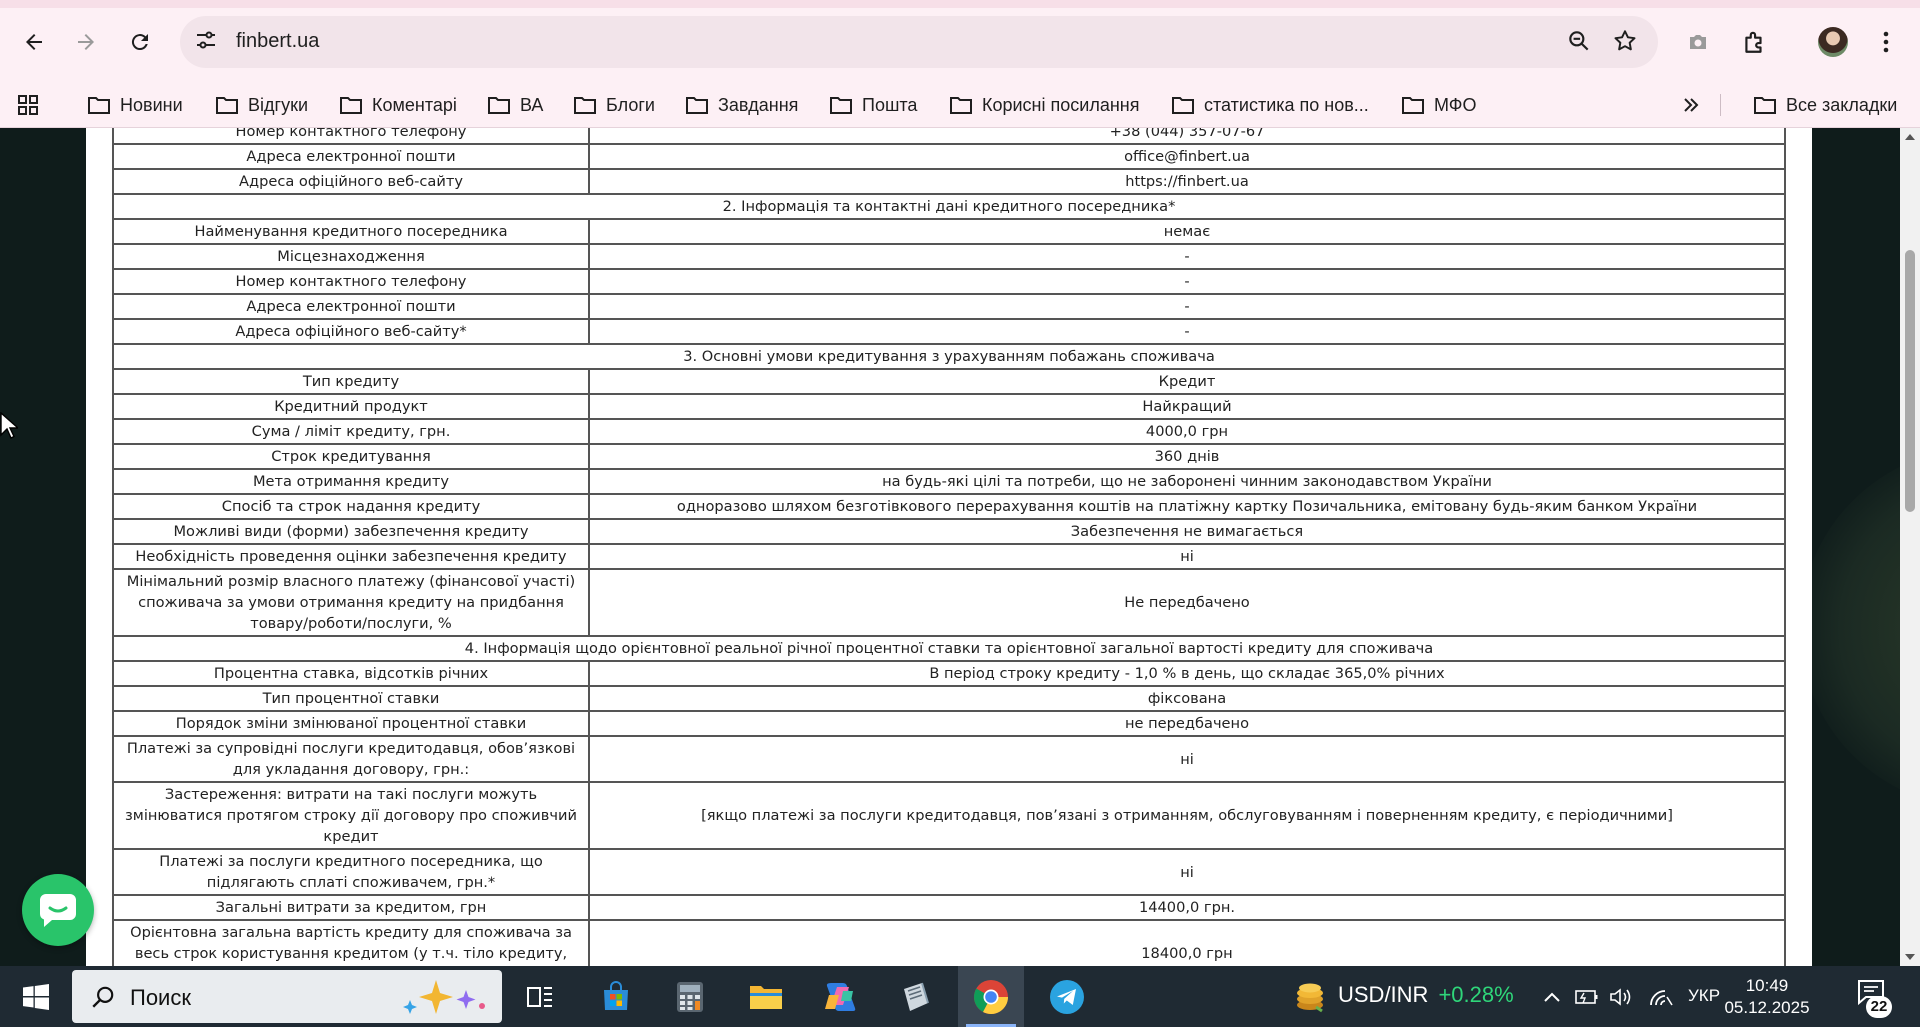 Image resolution: width=1920 pixels, height=1027 pixels. Describe the element at coordinates (1187, 406) in the screenshot. I see `row-value: Найкращий` at that location.